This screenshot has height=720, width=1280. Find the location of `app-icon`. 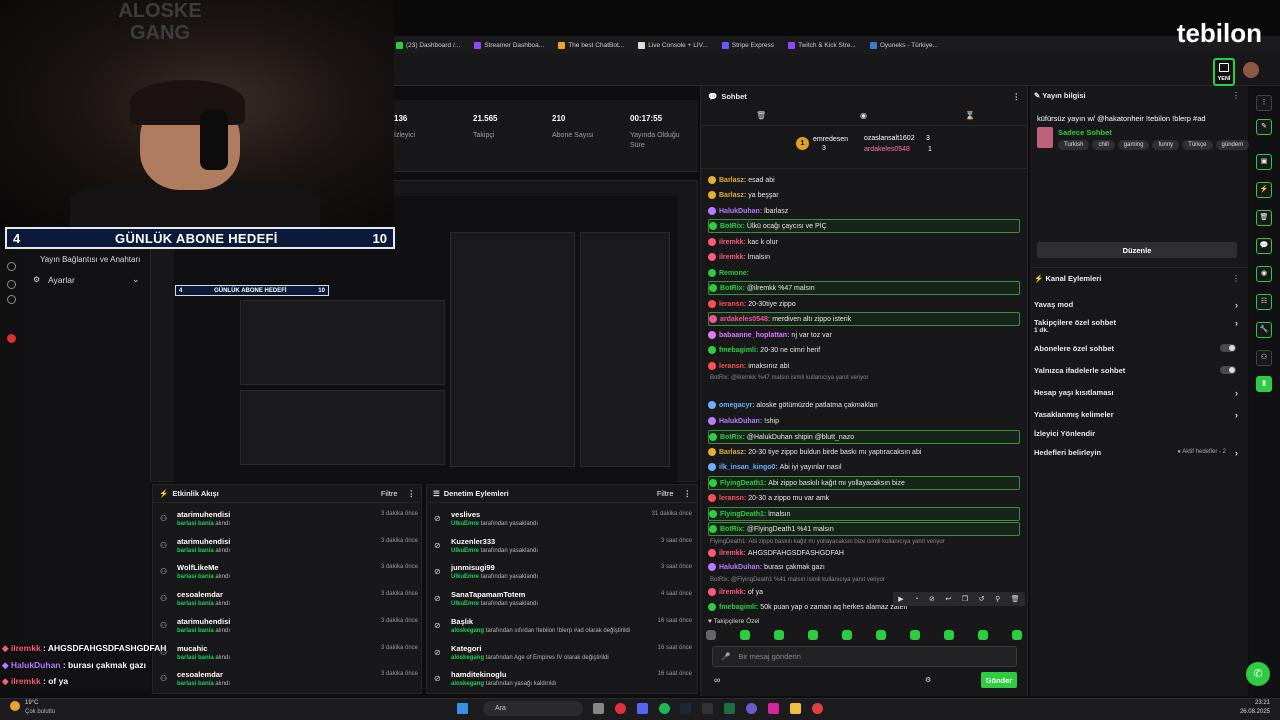

app-icon is located at coordinates (751, 708).